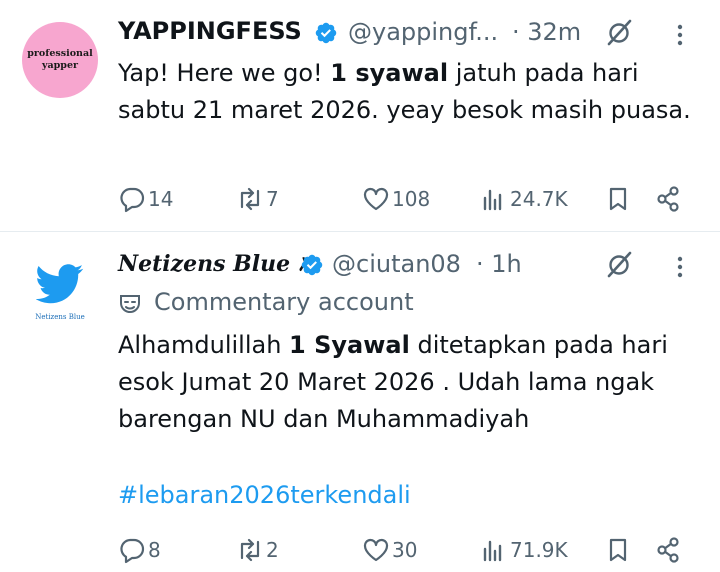 The image size is (720, 572). What do you see at coordinates (405, 550) in the screenshot?
I see `like-count: 30` at bounding box center [405, 550].